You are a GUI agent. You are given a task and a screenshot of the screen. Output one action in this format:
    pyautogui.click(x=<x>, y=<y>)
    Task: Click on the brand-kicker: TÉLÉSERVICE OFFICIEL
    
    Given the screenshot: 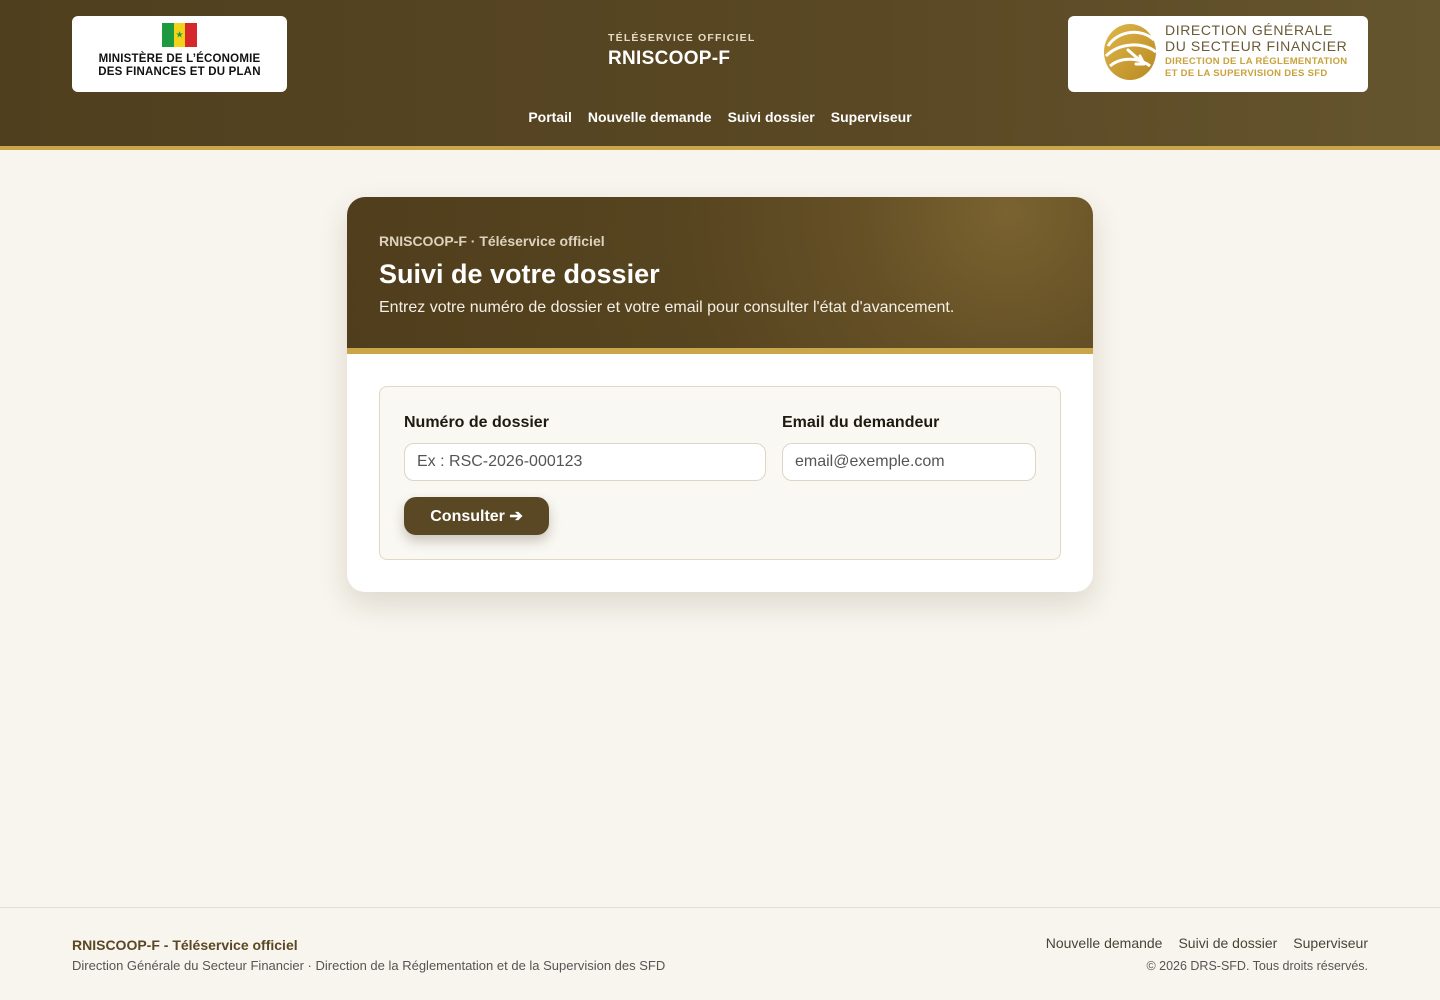 What is the action you would take?
    pyautogui.click(x=682, y=38)
    